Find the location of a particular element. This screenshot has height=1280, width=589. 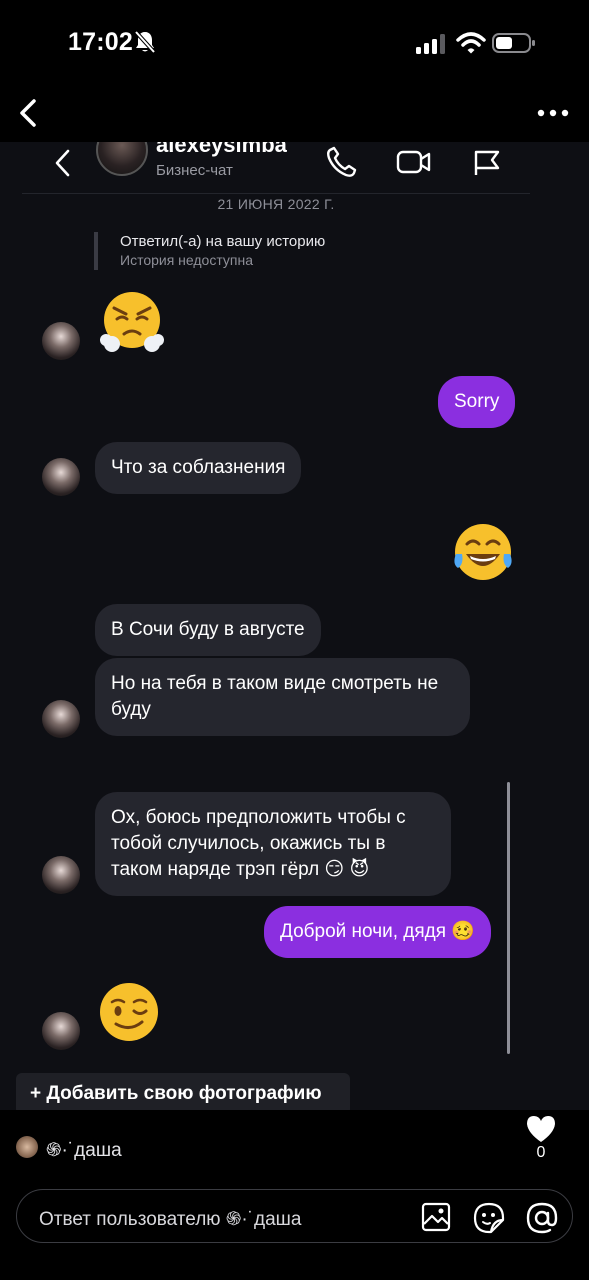

like-count: 0 is located at coordinates (541, 1152).